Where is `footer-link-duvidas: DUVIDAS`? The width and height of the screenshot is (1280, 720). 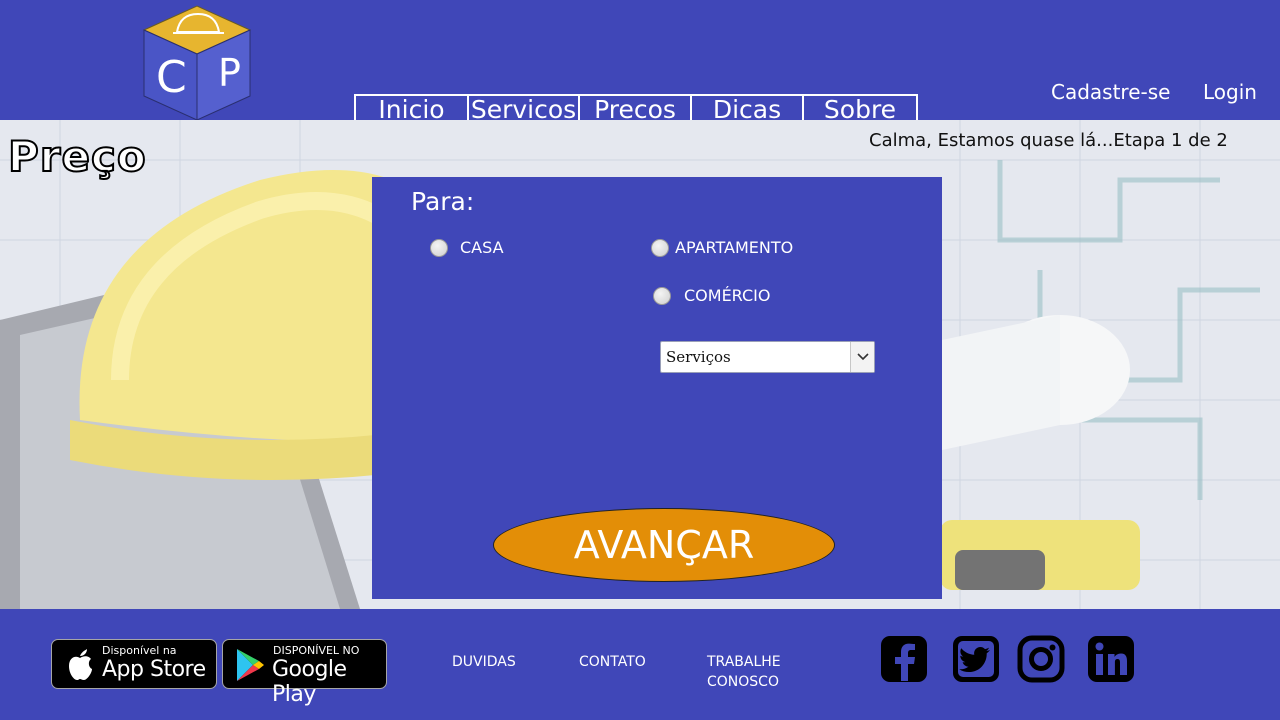
footer-link-duvidas: DUVIDAS is located at coordinates (484, 662).